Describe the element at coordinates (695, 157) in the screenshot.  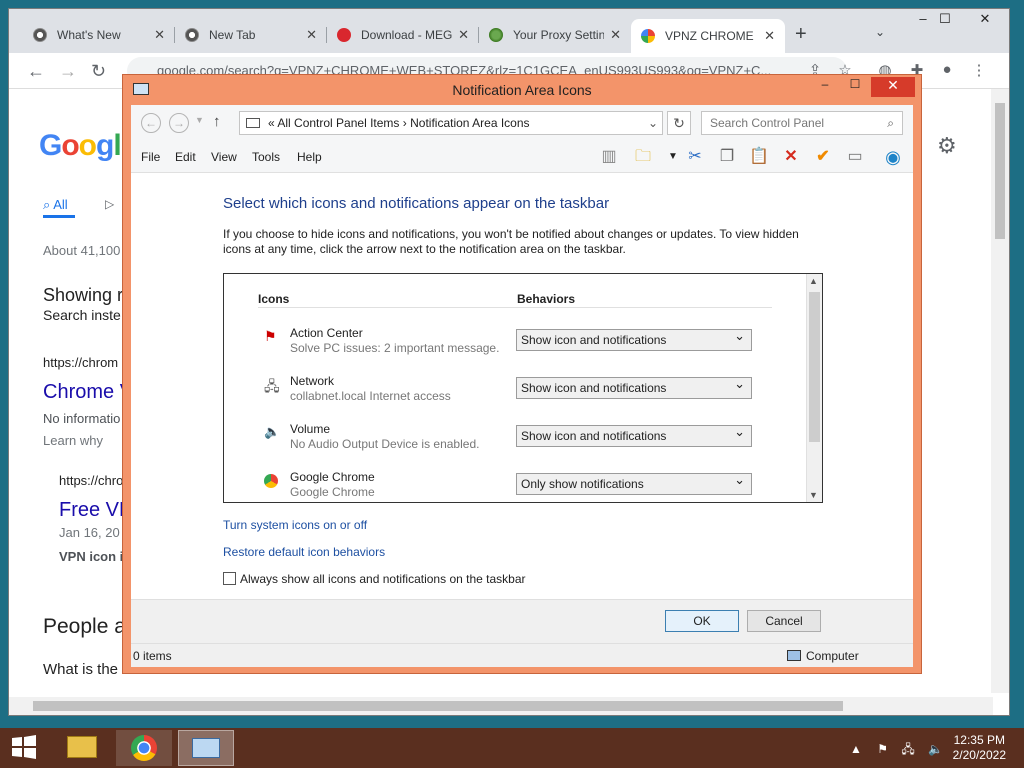
I see `cut-icon: ✂` at that location.